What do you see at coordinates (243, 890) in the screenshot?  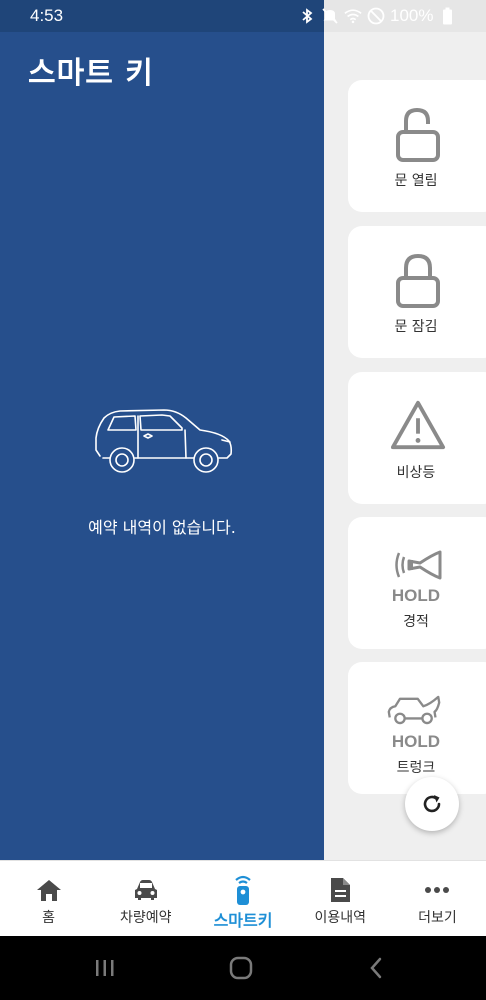 I see `smart-key-icon` at bounding box center [243, 890].